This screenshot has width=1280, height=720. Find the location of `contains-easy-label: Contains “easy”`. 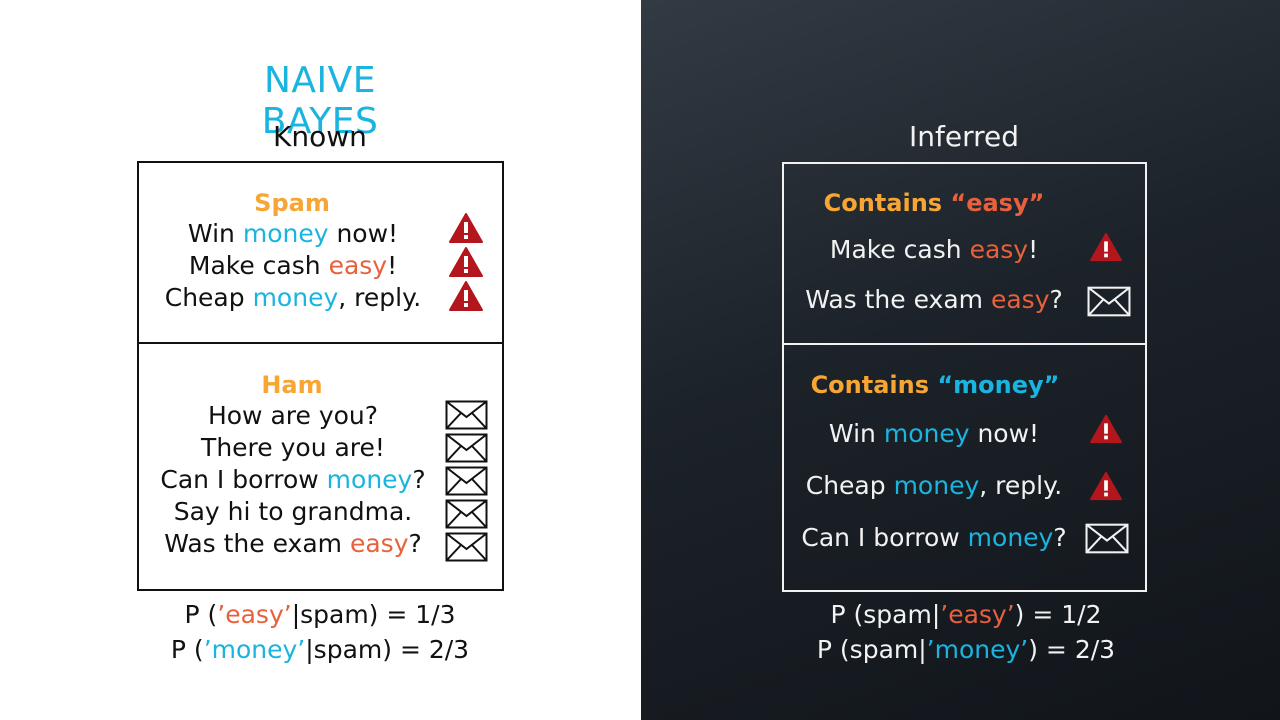

contains-easy-label: Contains “easy” is located at coordinates (934, 203).